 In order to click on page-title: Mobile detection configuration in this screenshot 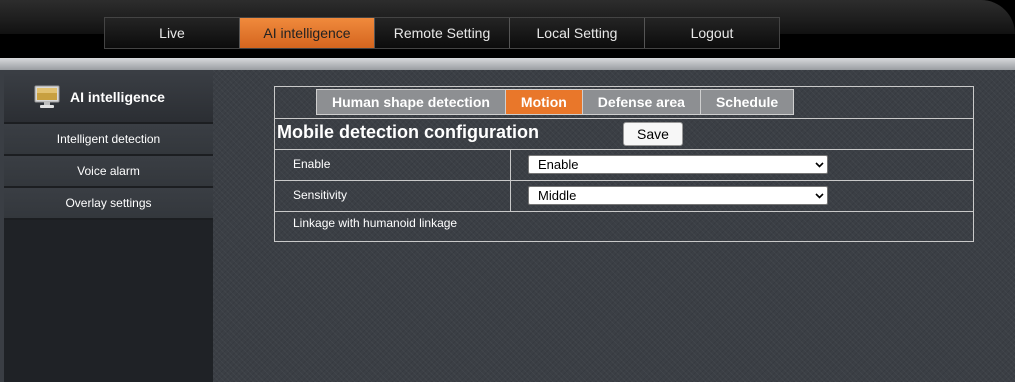, I will do `click(408, 132)`.